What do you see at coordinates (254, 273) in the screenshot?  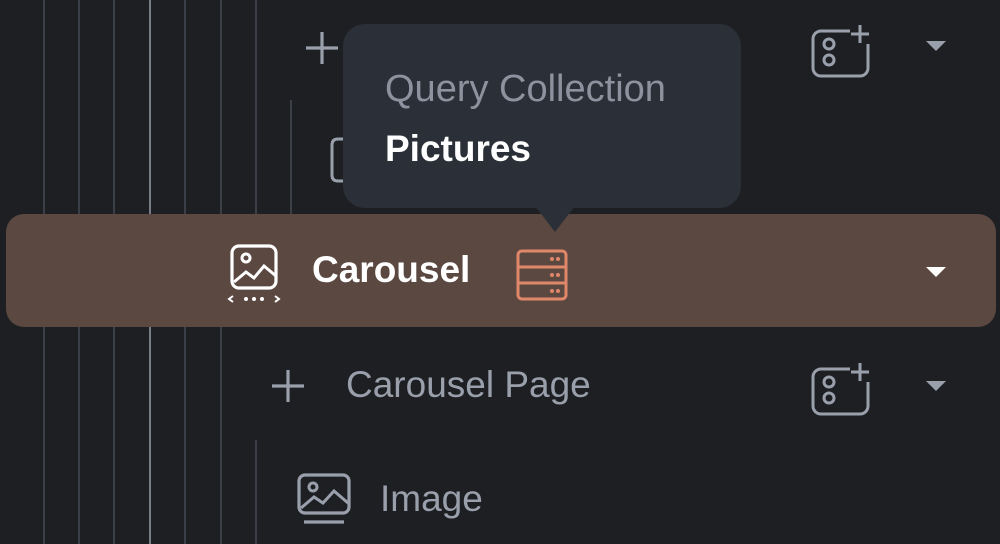 I see `carousel-icon` at bounding box center [254, 273].